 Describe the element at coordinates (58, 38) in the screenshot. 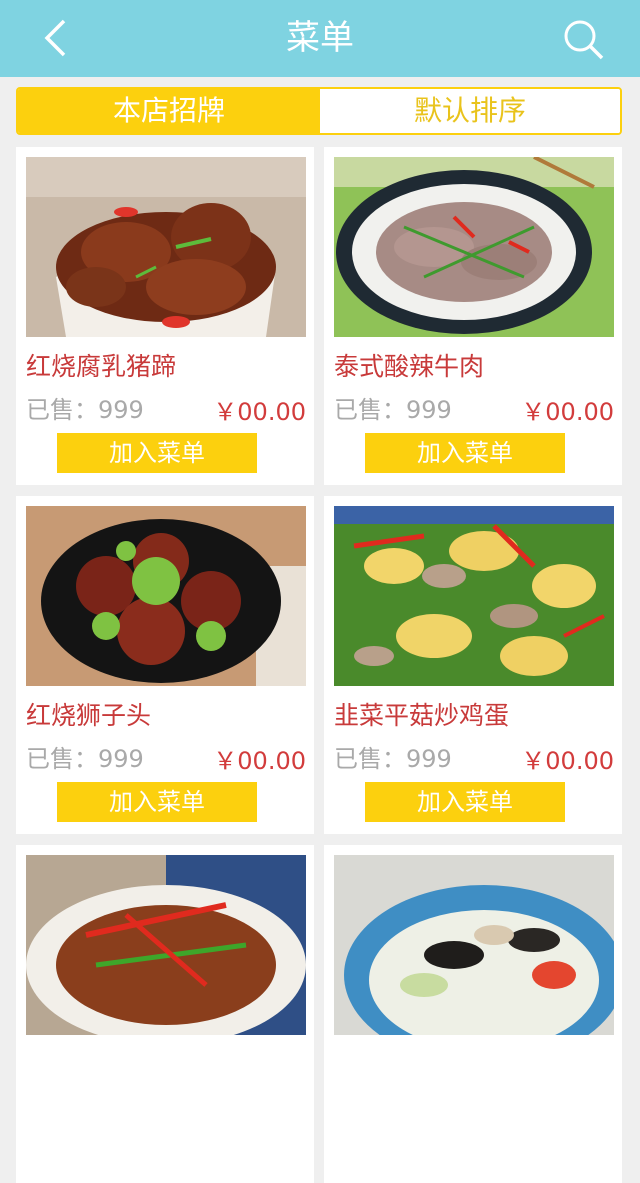

I see `chevron-left-icon` at that location.